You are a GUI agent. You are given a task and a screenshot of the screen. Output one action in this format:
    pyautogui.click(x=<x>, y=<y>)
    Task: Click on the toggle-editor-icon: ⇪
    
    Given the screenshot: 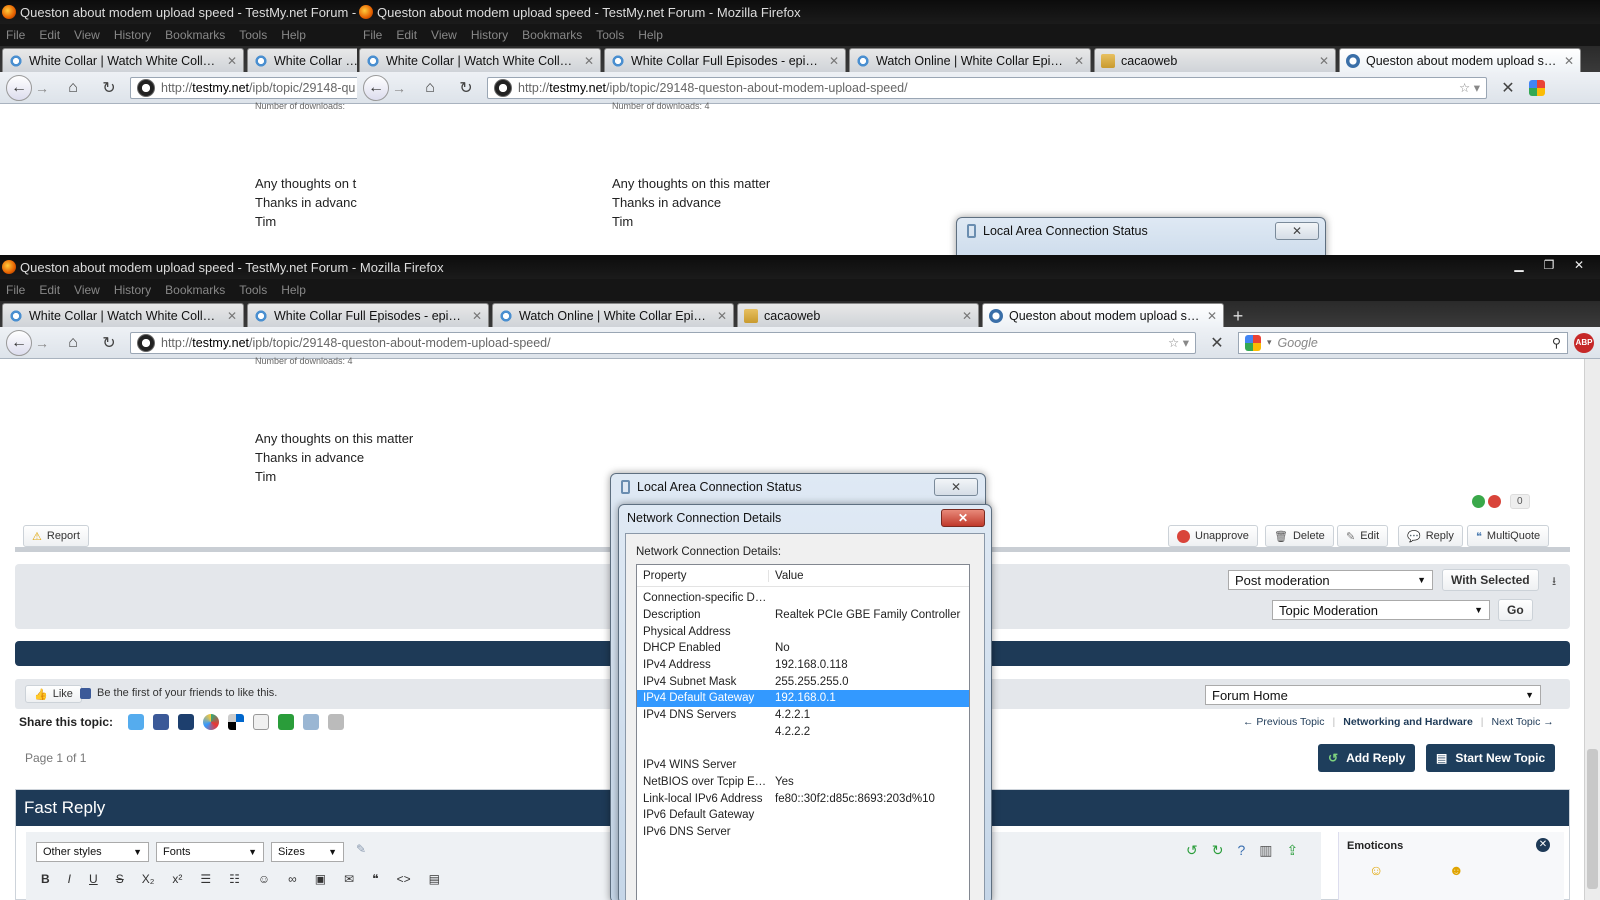 What is the action you would take?
    pyautogui.click(x=1293, y=850)
    